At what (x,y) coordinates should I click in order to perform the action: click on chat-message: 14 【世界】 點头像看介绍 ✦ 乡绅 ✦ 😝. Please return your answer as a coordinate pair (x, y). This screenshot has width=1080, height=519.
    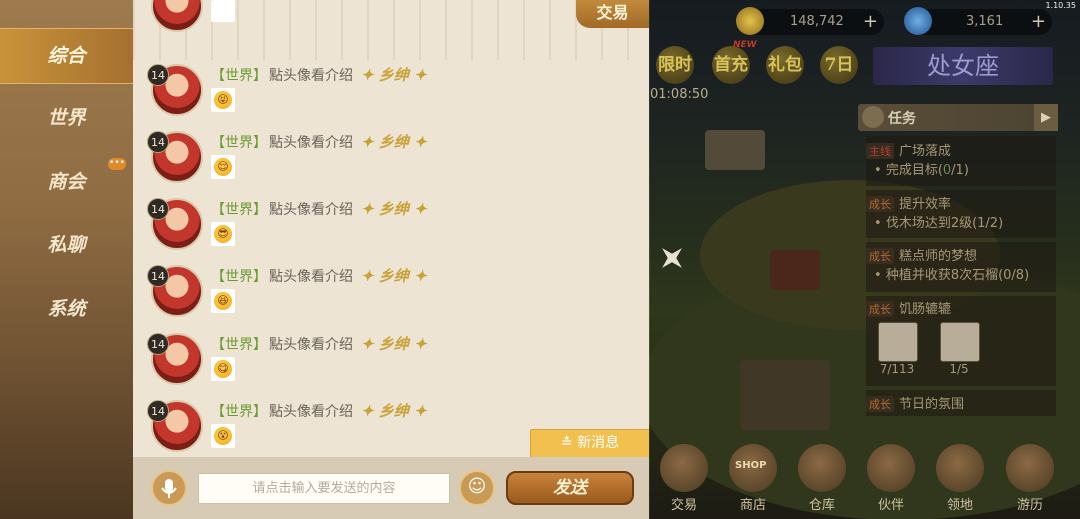
    Looking at the image, I should click on (389, 96).